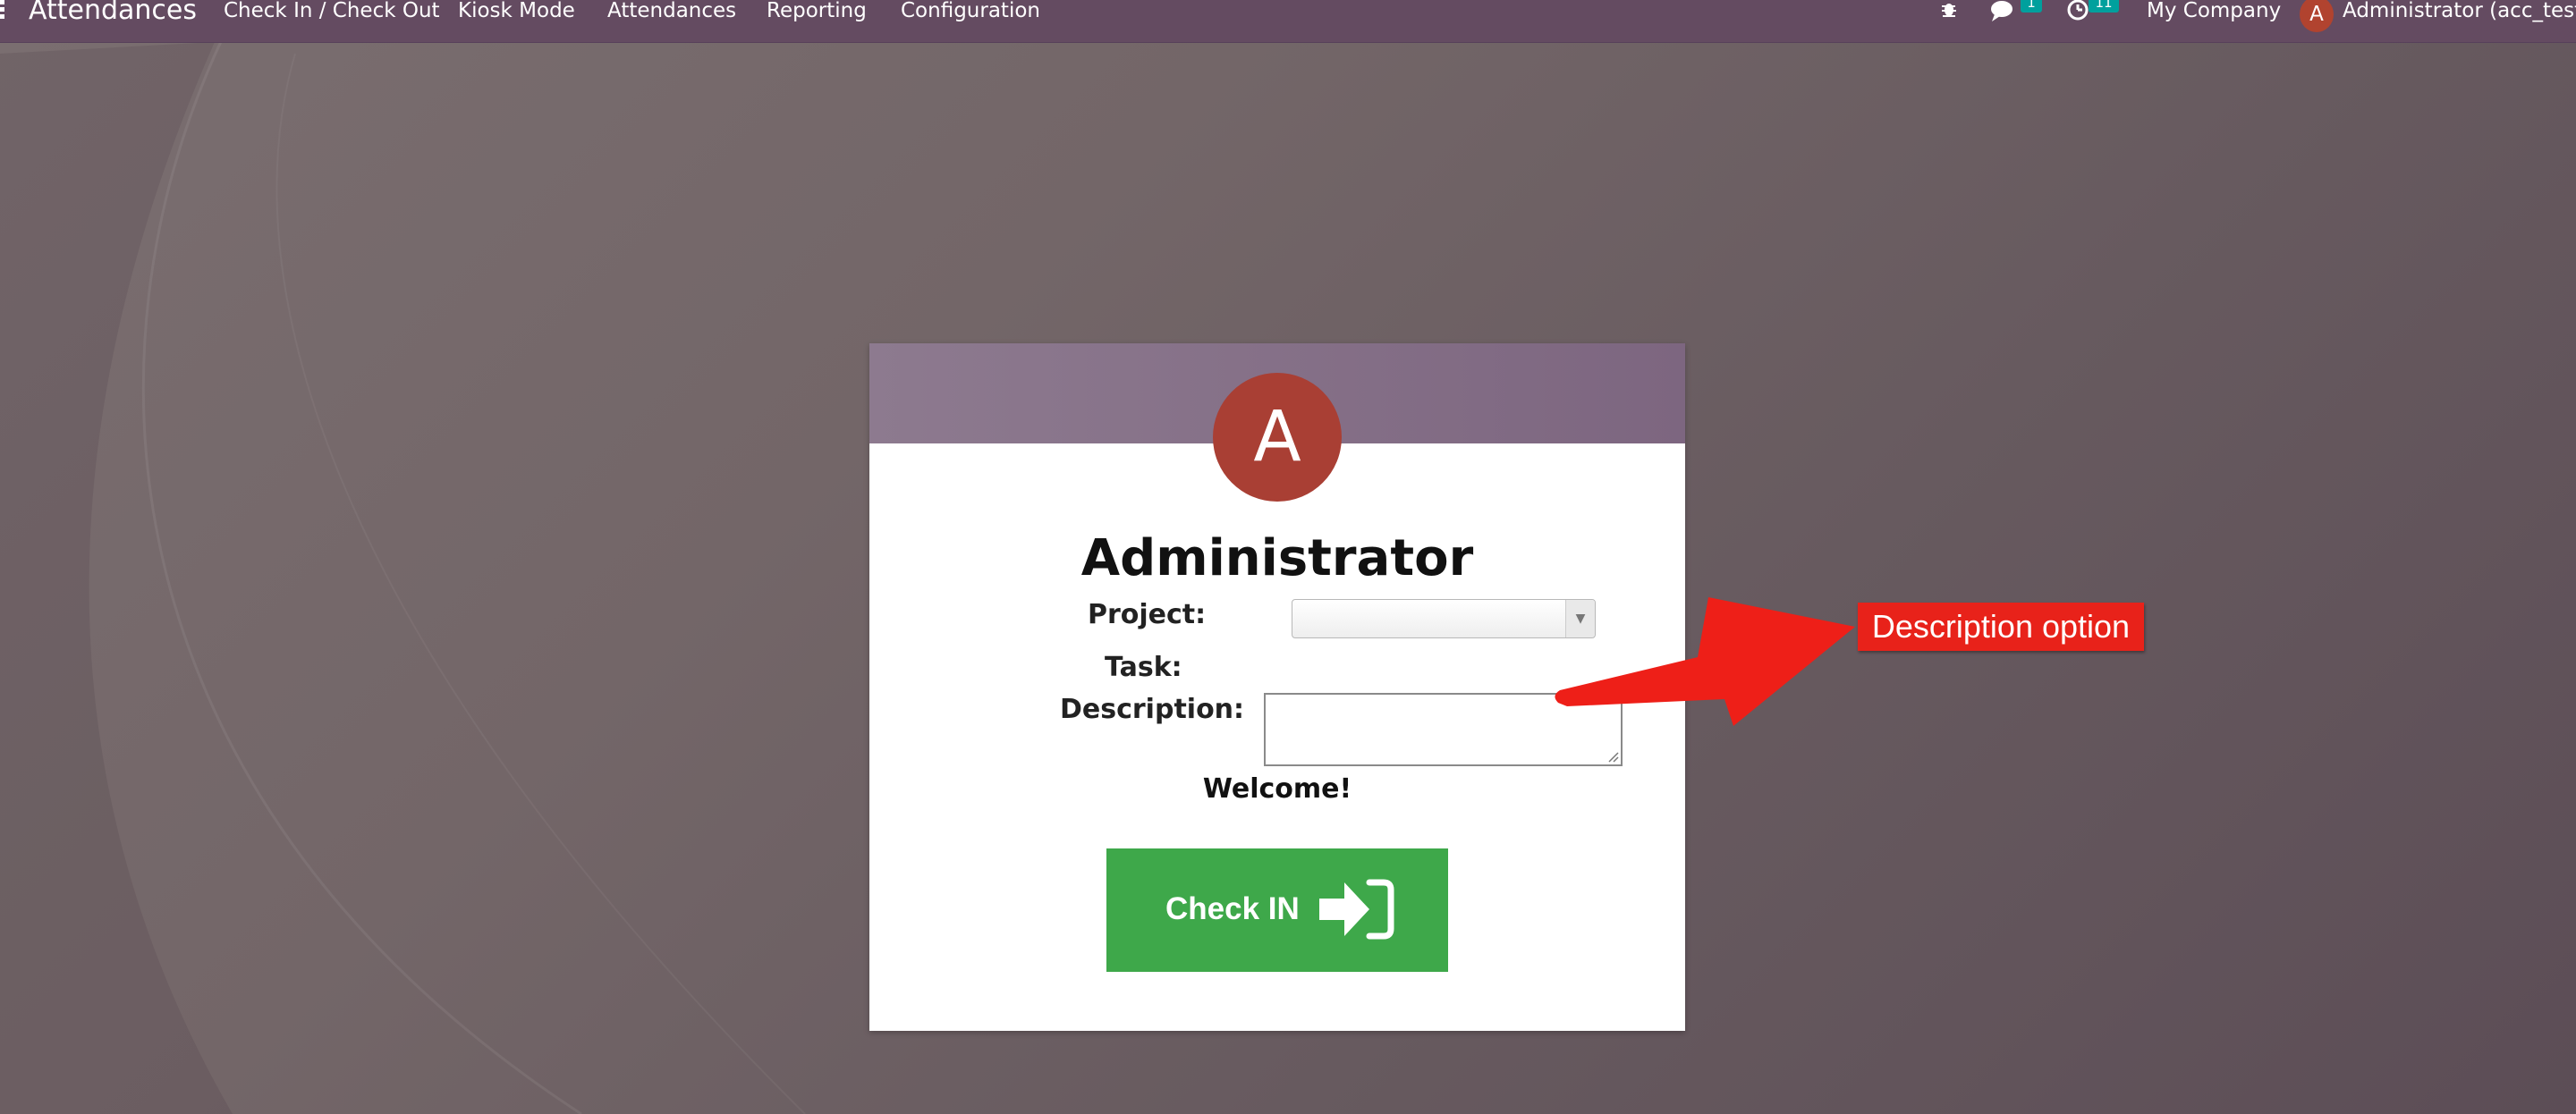  I want to click on menu-kiosk-mode: Kiosk Mode, so click(516, 12).